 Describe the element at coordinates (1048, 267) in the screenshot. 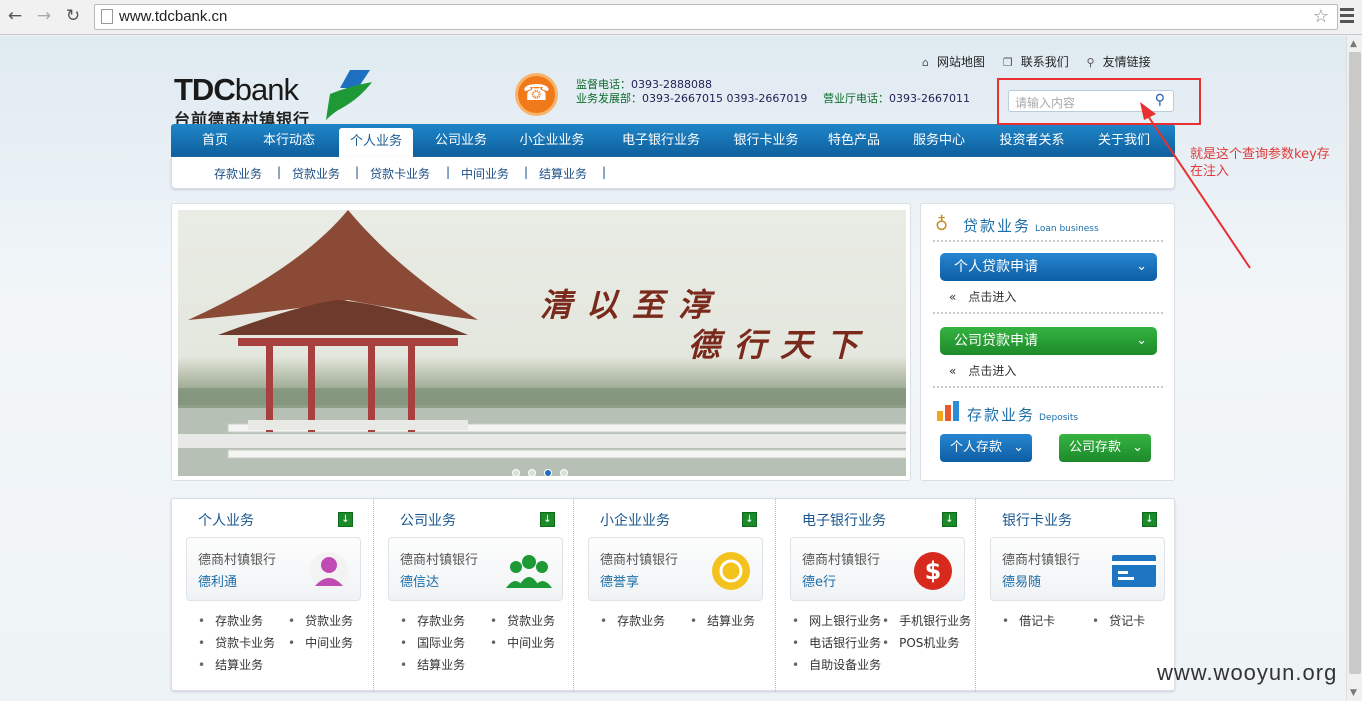

I see `personal-loan-button: 个人贷款申请 ⌄` at that location.